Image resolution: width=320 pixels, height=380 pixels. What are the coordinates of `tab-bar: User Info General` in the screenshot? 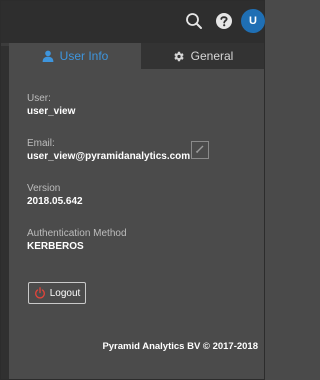 It's located at (136, 56).